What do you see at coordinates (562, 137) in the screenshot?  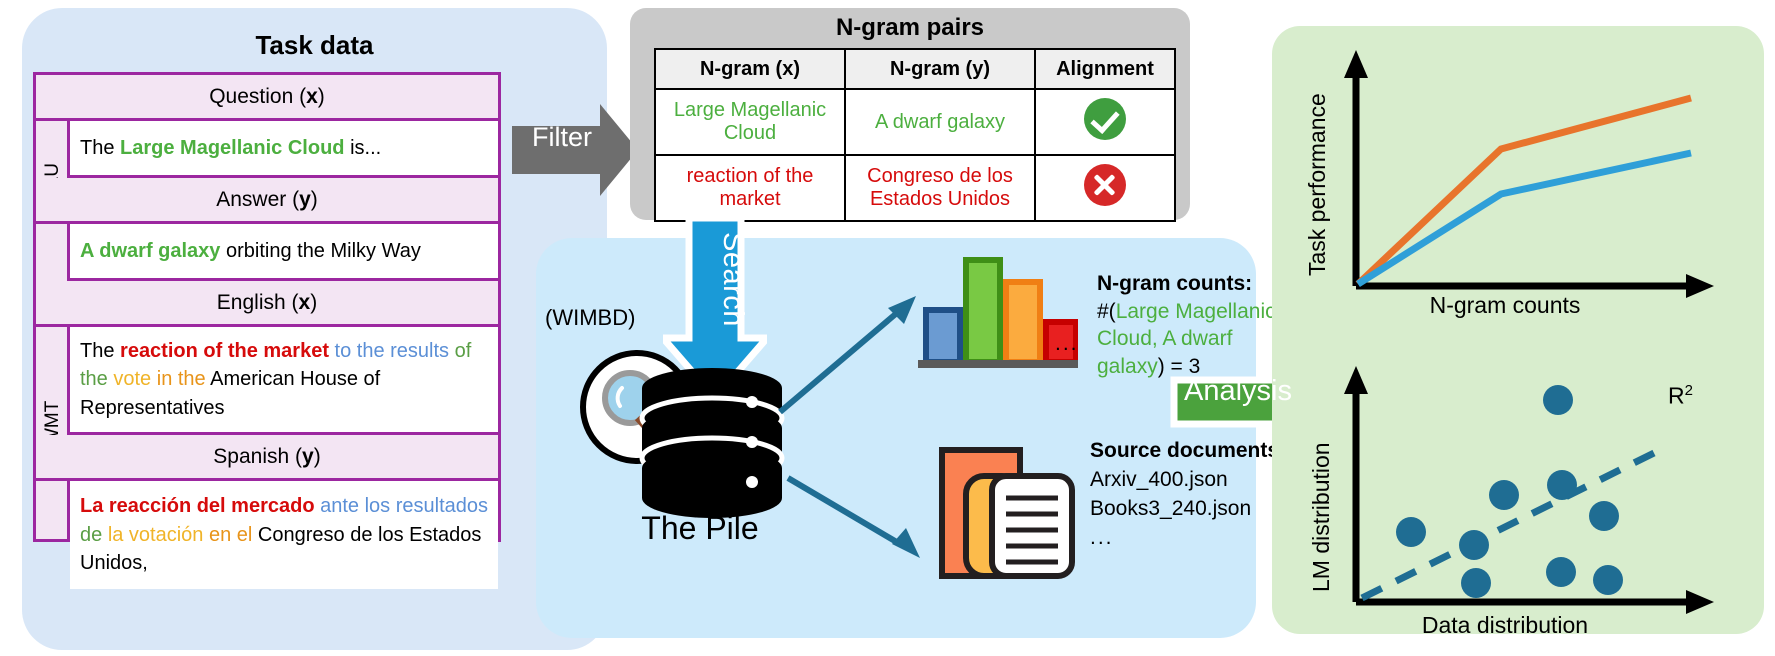 I see `filter-arrow-label: Filter` at bounding box center [562, 137].